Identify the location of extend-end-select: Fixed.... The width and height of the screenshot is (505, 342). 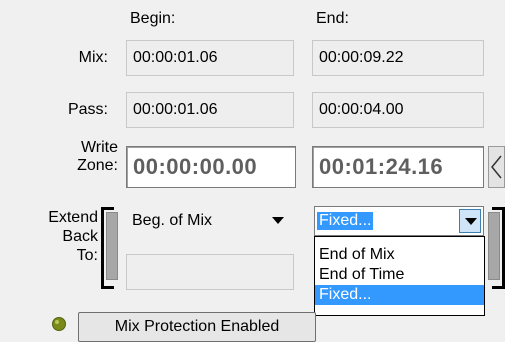
(399, 221).